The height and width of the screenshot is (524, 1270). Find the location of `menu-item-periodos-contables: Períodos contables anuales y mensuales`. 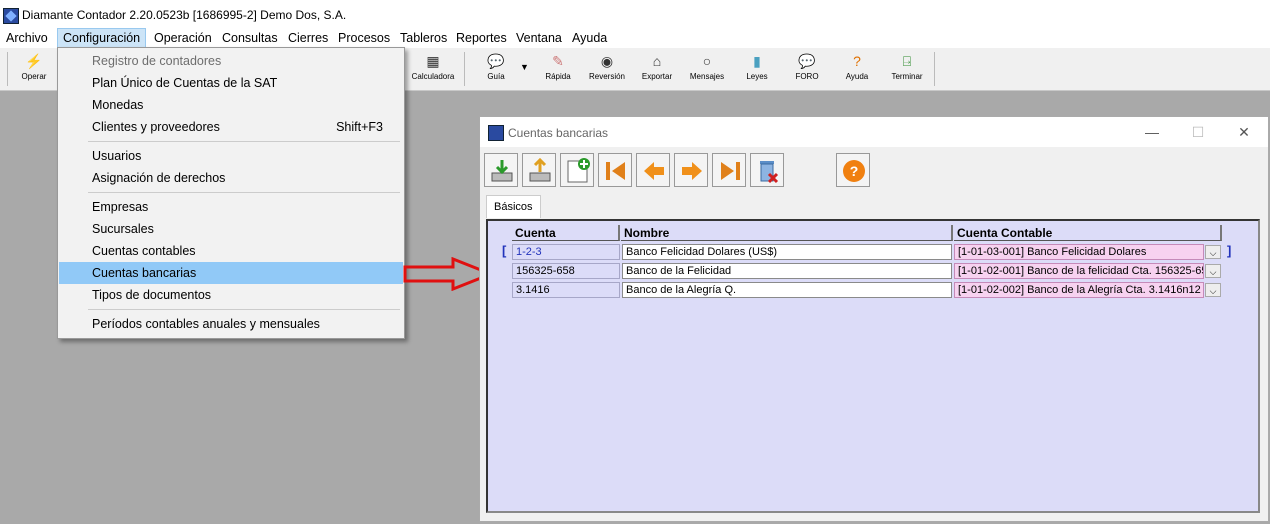

menu-item-periodos-contables: Períodos contables anuales y mensuales is located at coordinates (231, 324).